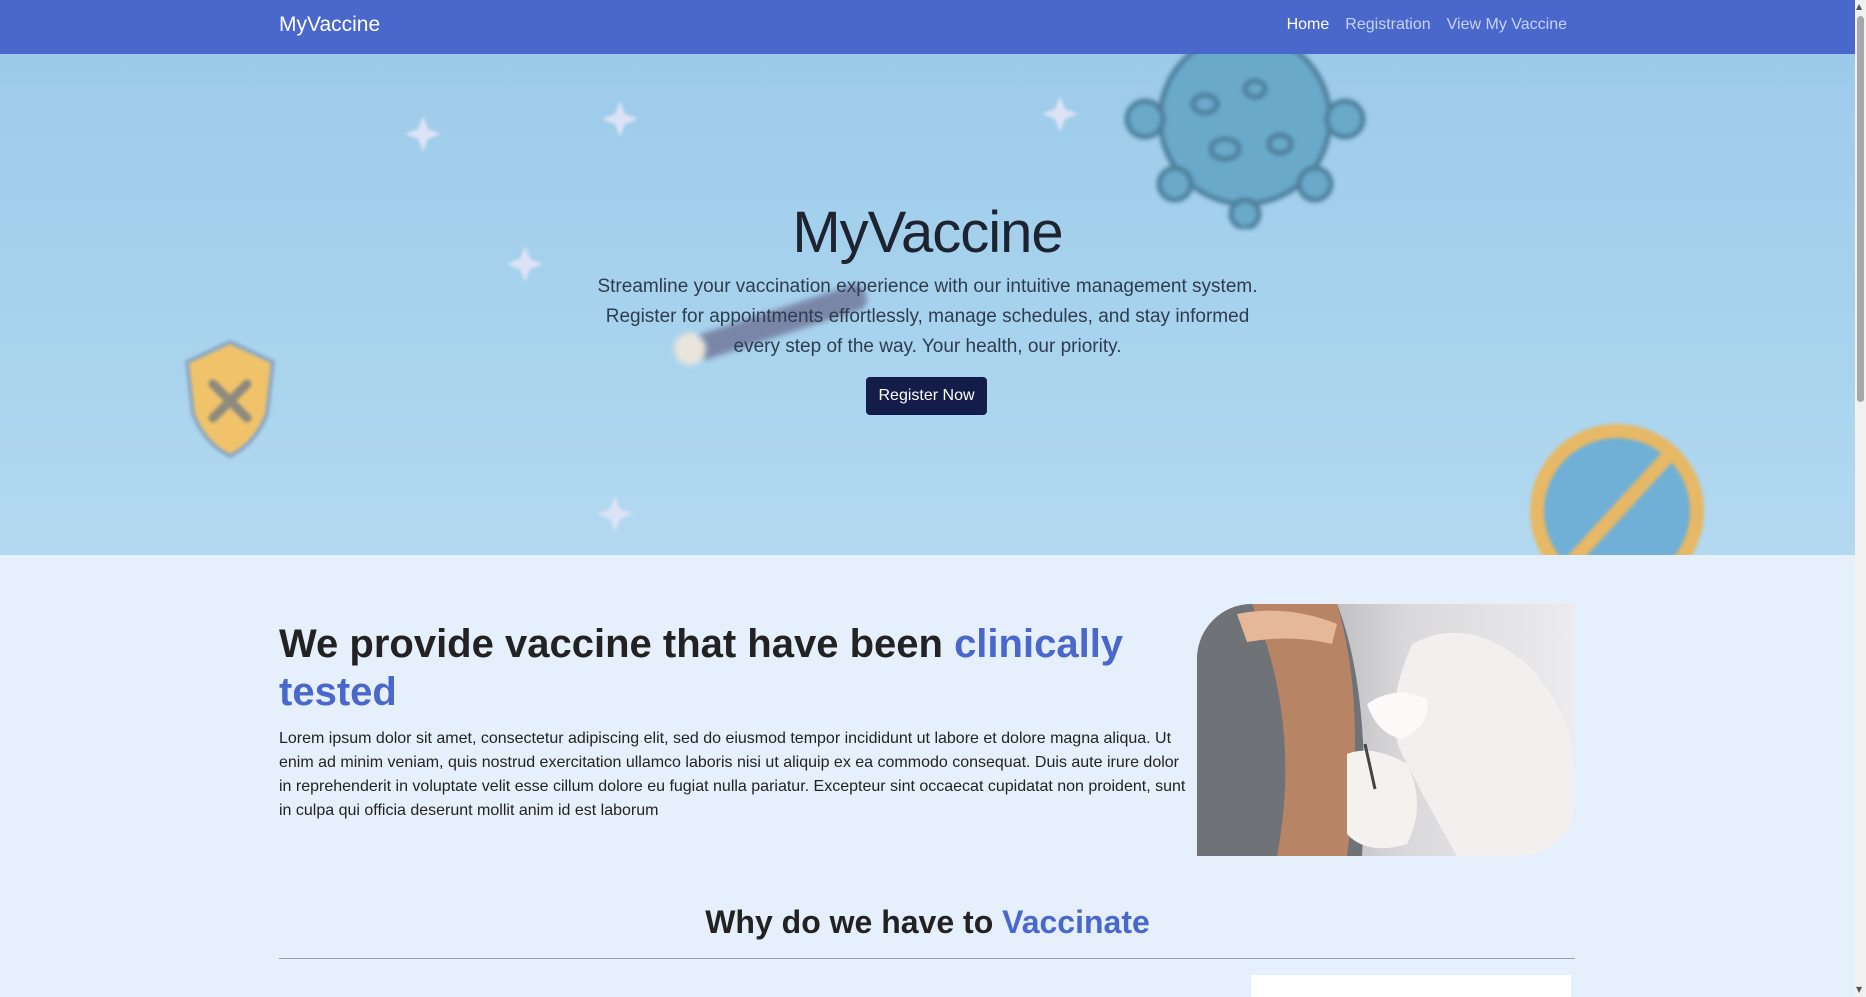 This screenshot has height=997, width=1866. What do you see at coordinates (1387, 25) in the screenshot?
I see `nav-link-registration: Registration` at bounding box center [1387, 25].